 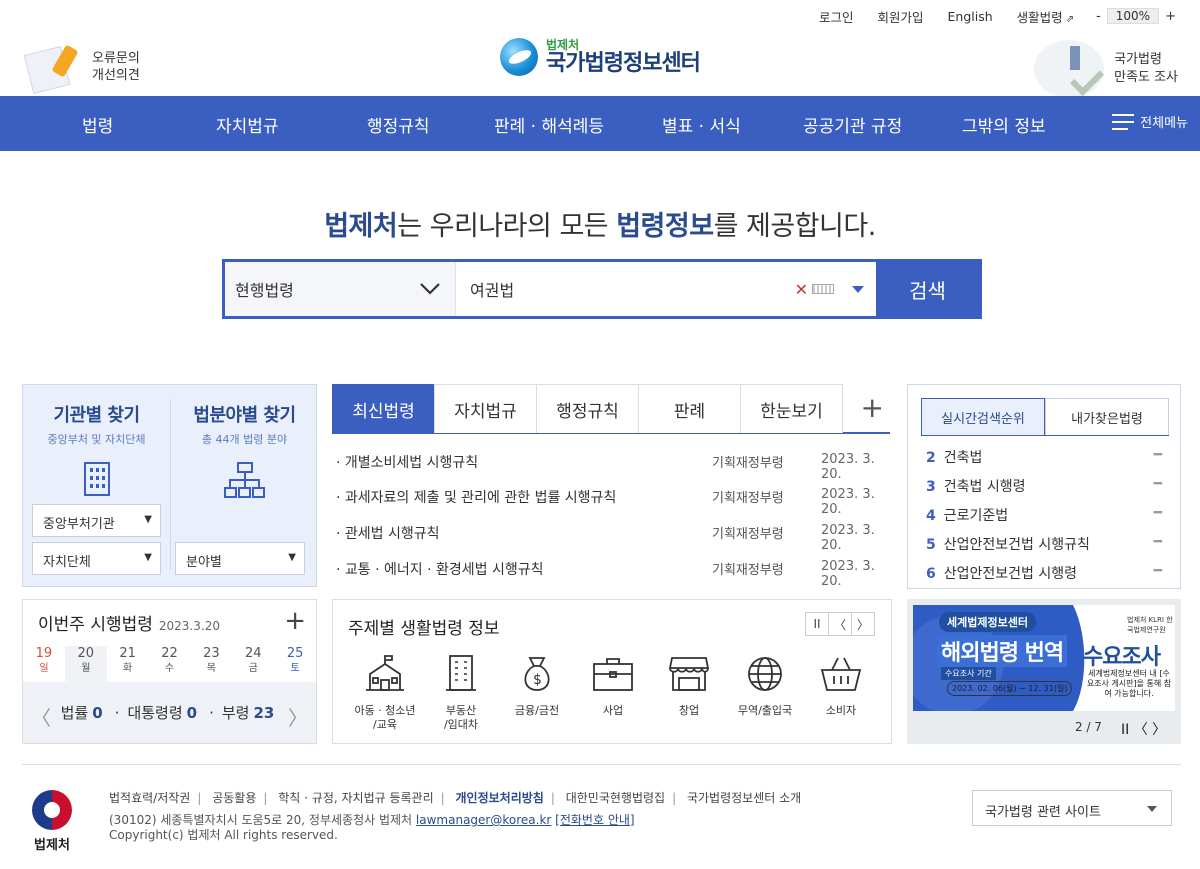 What do you see at coordinates (244, 480) in the screenshot?
I see `org-chart-icon` at bounding box center [244, 480].